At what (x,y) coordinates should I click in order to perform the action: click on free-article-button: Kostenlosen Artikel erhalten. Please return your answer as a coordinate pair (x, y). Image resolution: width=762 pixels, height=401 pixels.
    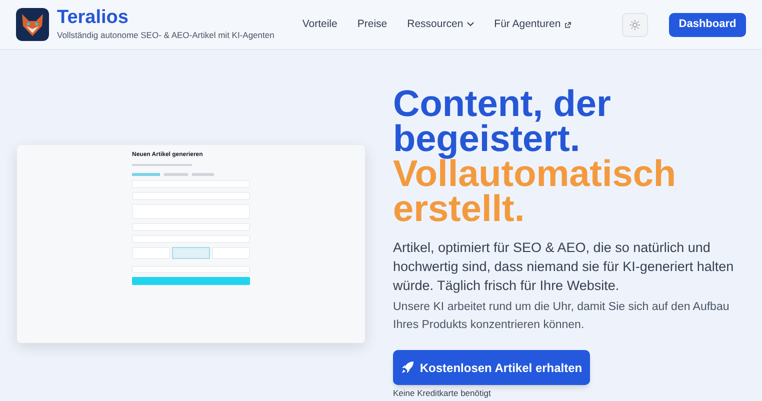
    Looking at the image, I should click on (491, 367).